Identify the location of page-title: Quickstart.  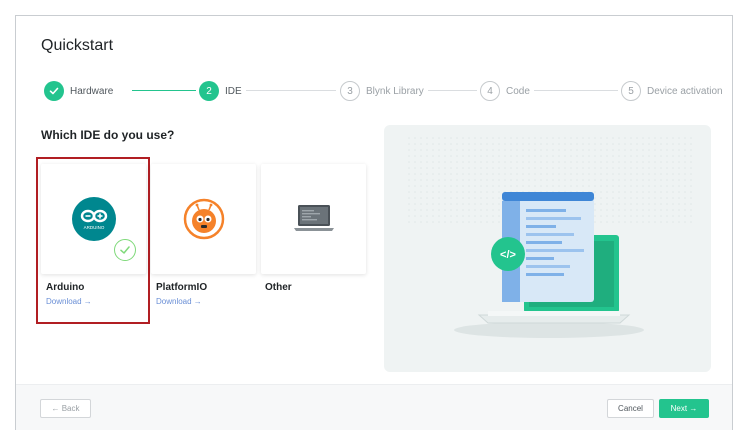
(77, 45).